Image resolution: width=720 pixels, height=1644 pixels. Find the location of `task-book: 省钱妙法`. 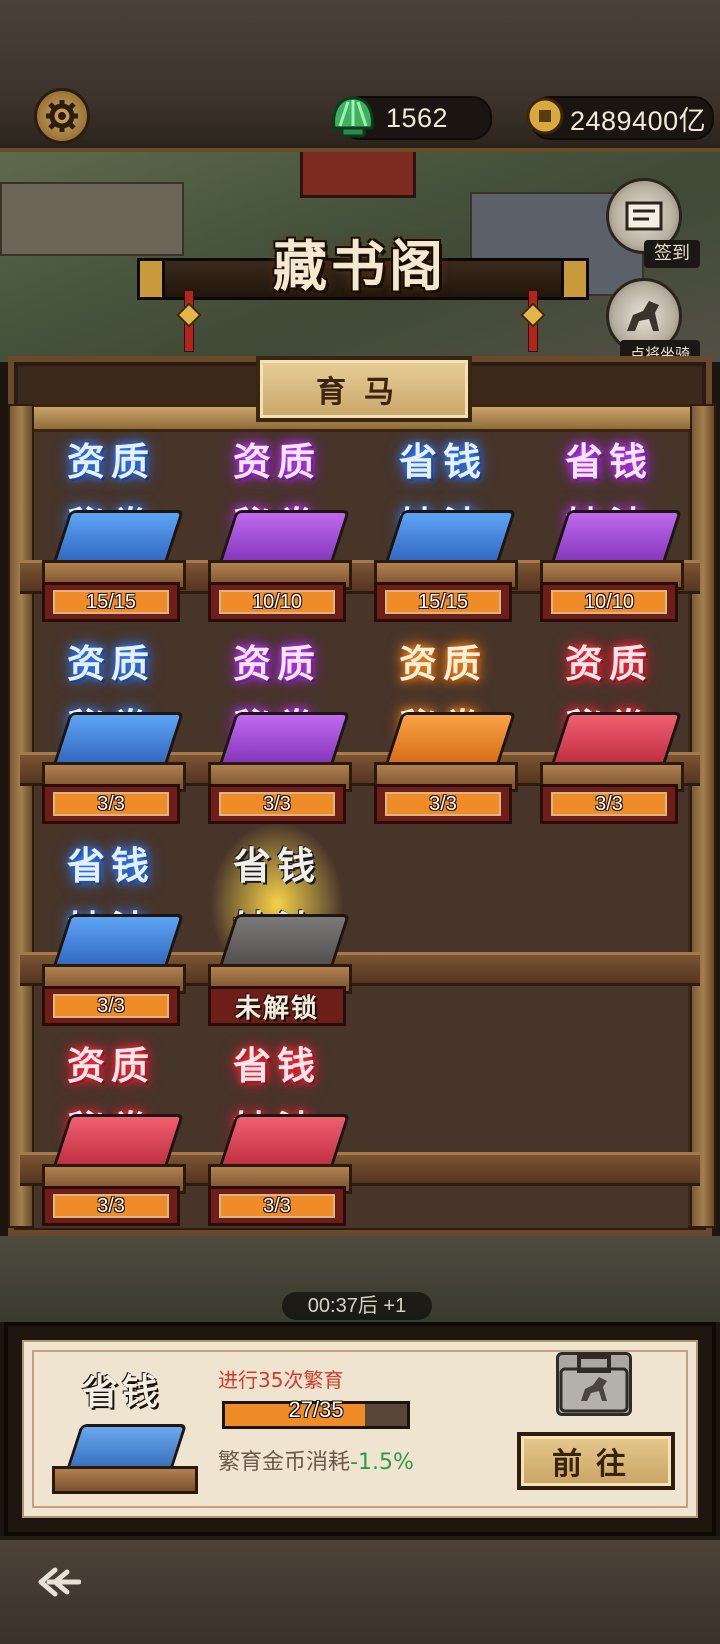

task-book: 省钱妙法 is located at coordinates (122, 1436).